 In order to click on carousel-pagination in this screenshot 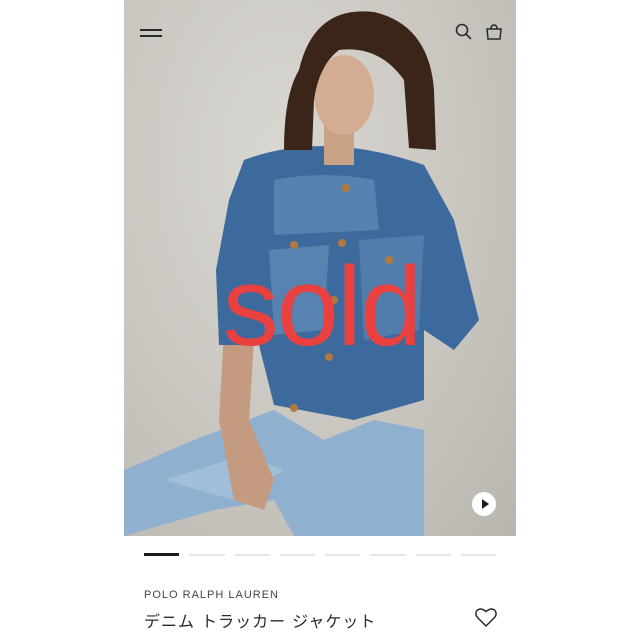, I will do `click(320, 555)`.